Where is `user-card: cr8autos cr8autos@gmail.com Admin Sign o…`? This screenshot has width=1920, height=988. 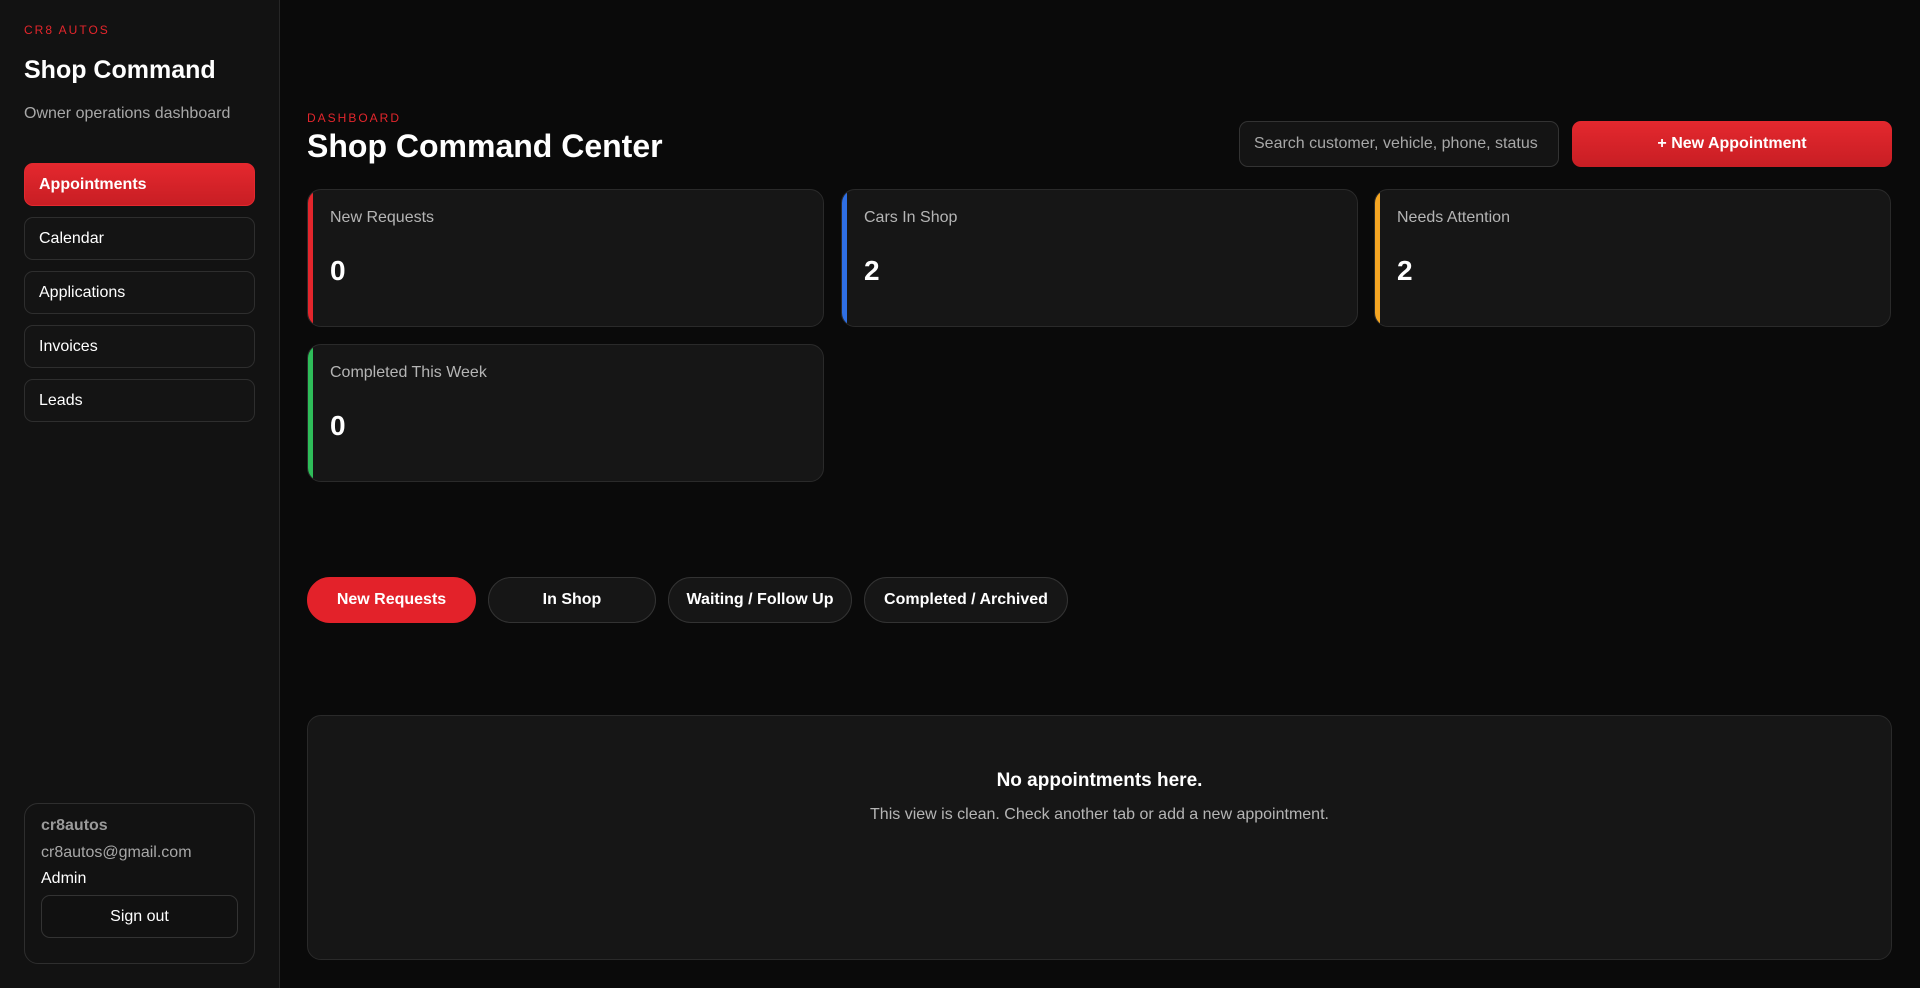
user-card: cr8autos cr8autos@gmail.com Admin Sign o… is located at coordinates (139, 883).